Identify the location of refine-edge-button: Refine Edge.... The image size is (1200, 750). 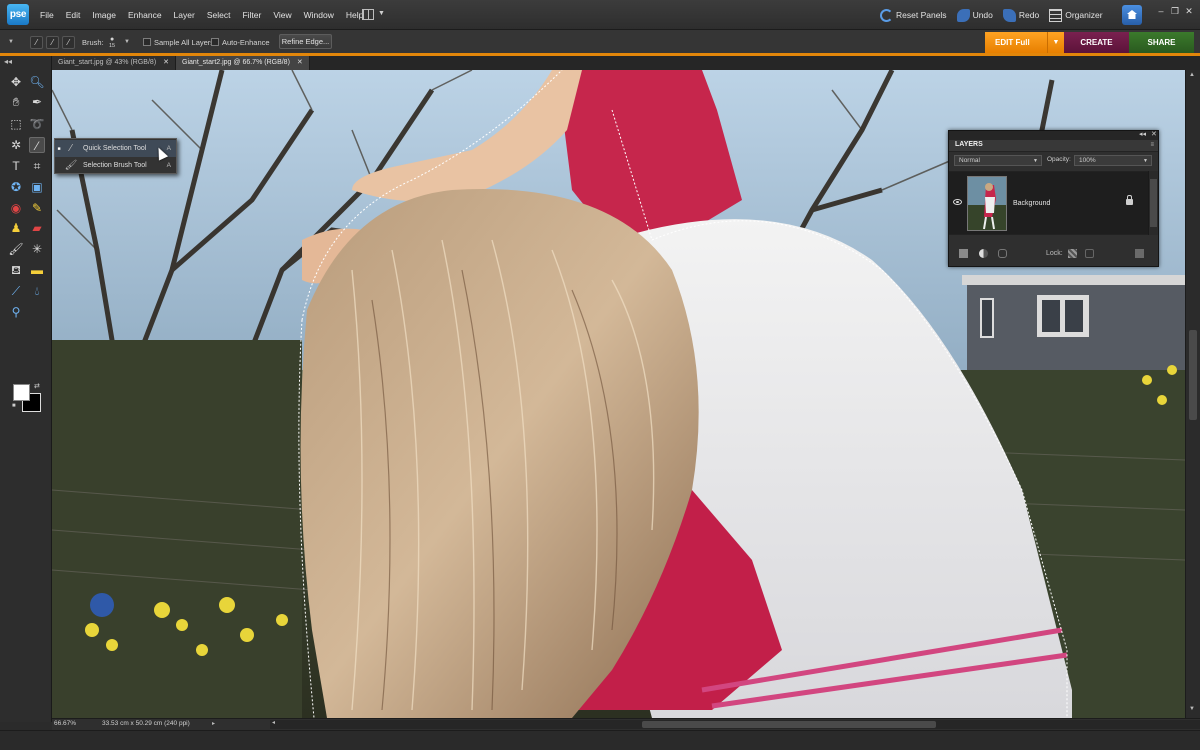
(305, 41).